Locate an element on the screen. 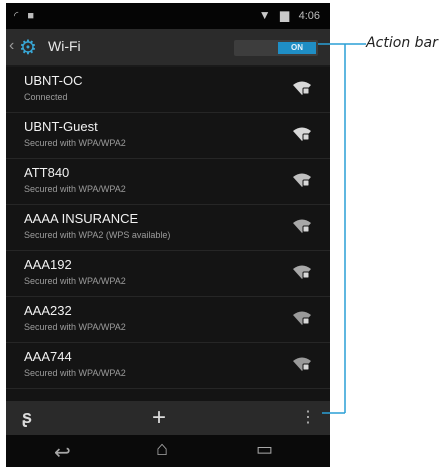  signal-icon: ◜ is located at coordinates (16, 16).